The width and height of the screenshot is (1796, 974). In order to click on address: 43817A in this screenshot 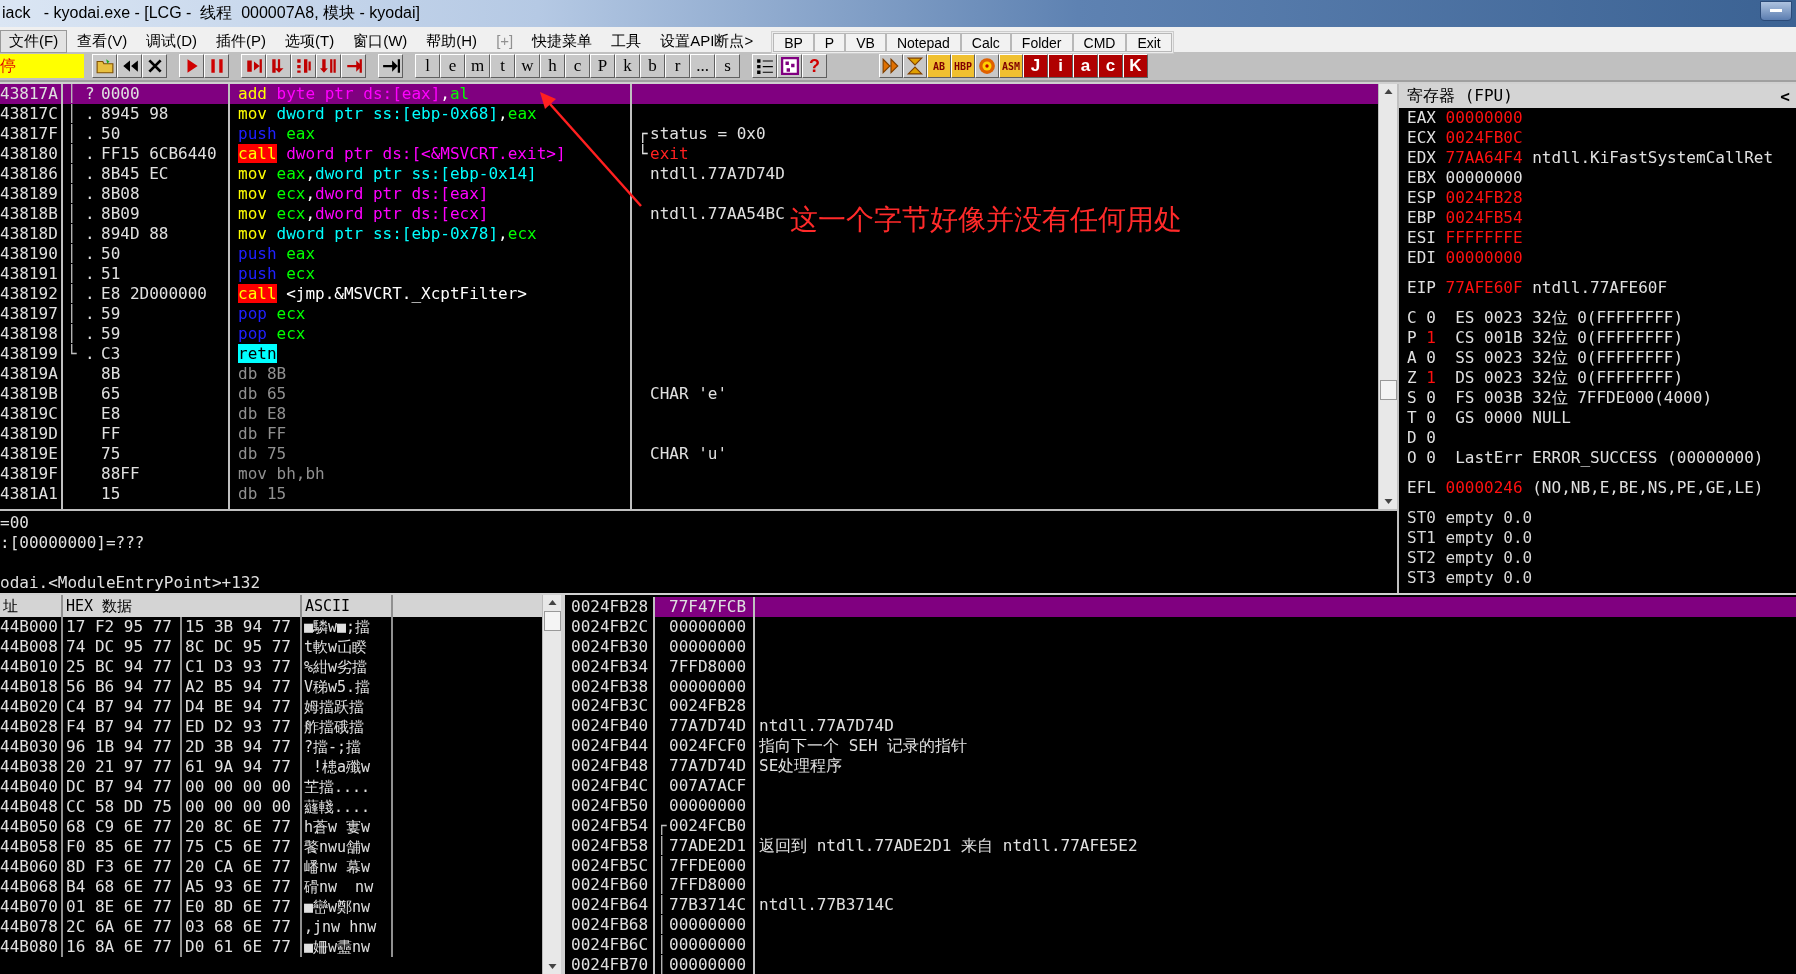, I will do `click(29, 93)`.